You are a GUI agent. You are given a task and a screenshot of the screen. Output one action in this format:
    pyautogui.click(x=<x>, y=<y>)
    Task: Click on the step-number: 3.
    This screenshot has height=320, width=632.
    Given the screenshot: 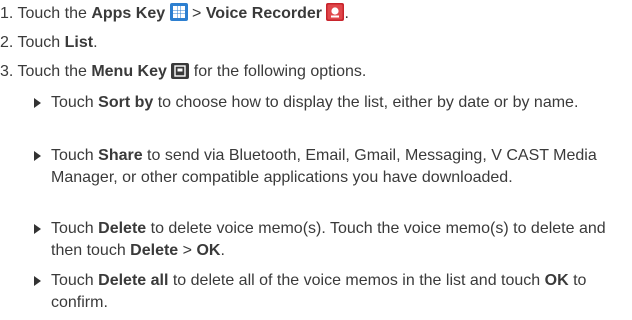 What is the action you would take?
    pyautogui.click(x=7, y=71)
    